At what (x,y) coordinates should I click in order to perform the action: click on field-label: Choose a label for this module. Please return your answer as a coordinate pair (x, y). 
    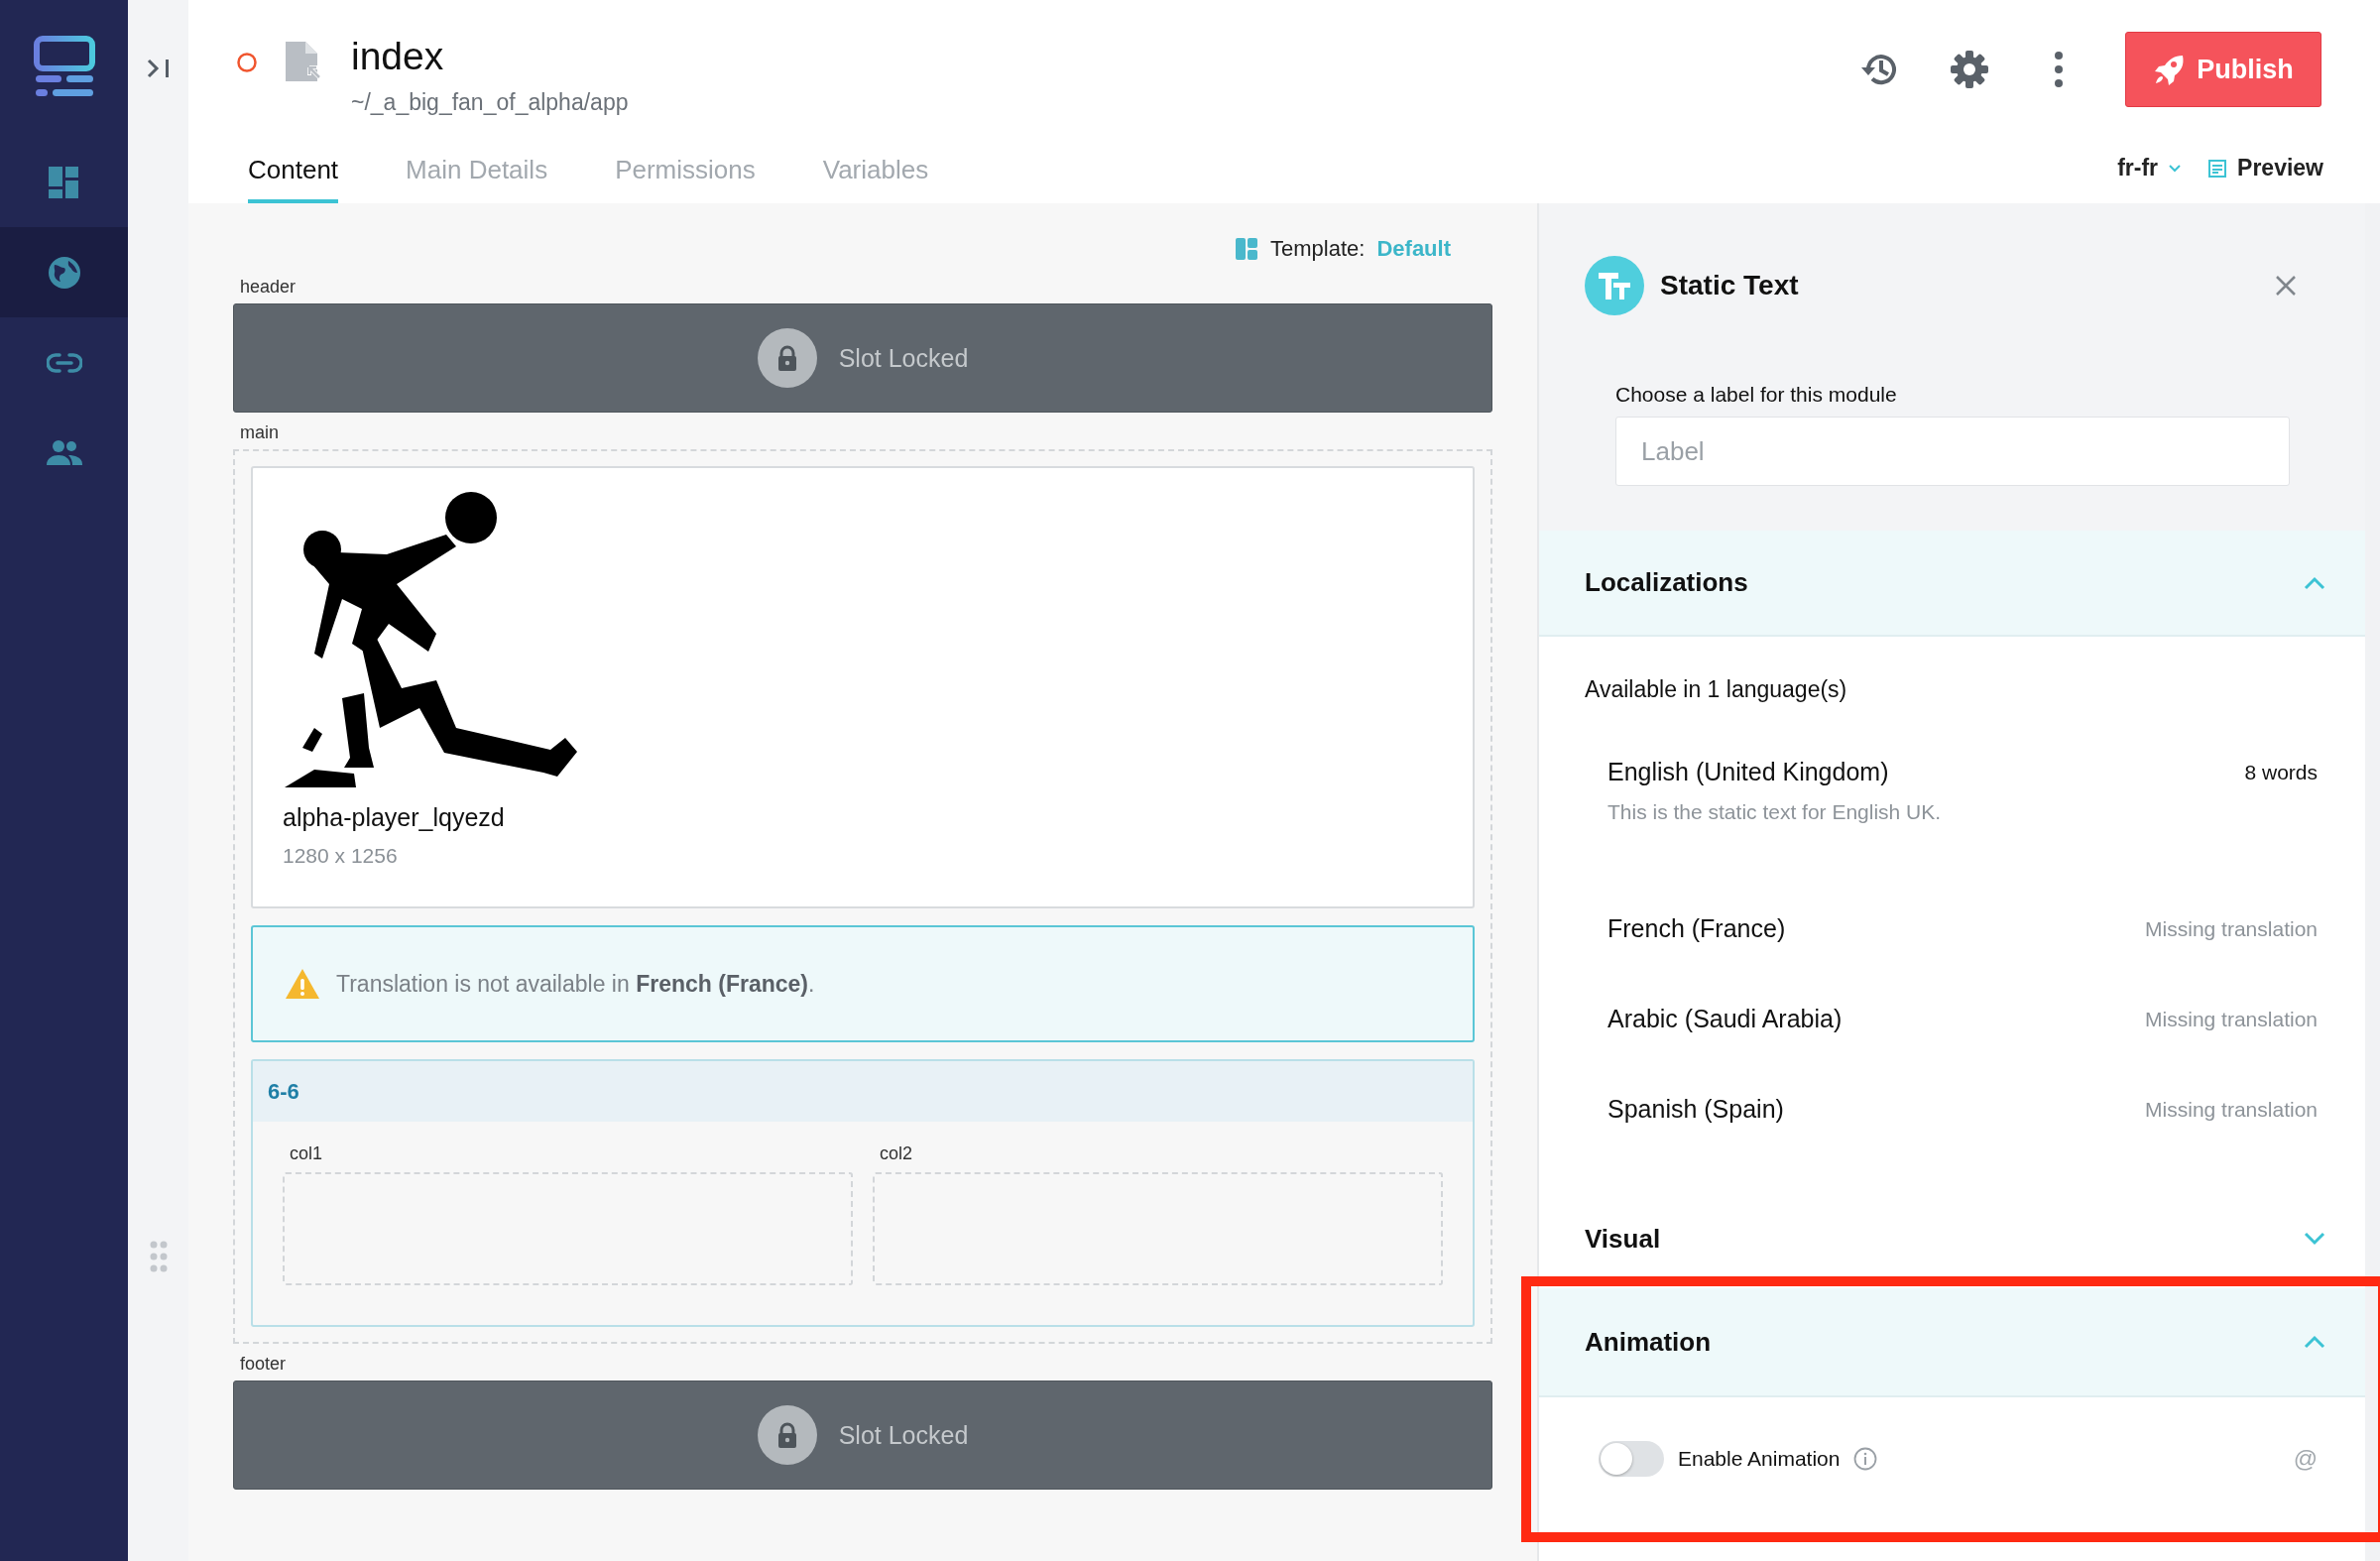
    Looking at the image, I should click on (1756, 395).